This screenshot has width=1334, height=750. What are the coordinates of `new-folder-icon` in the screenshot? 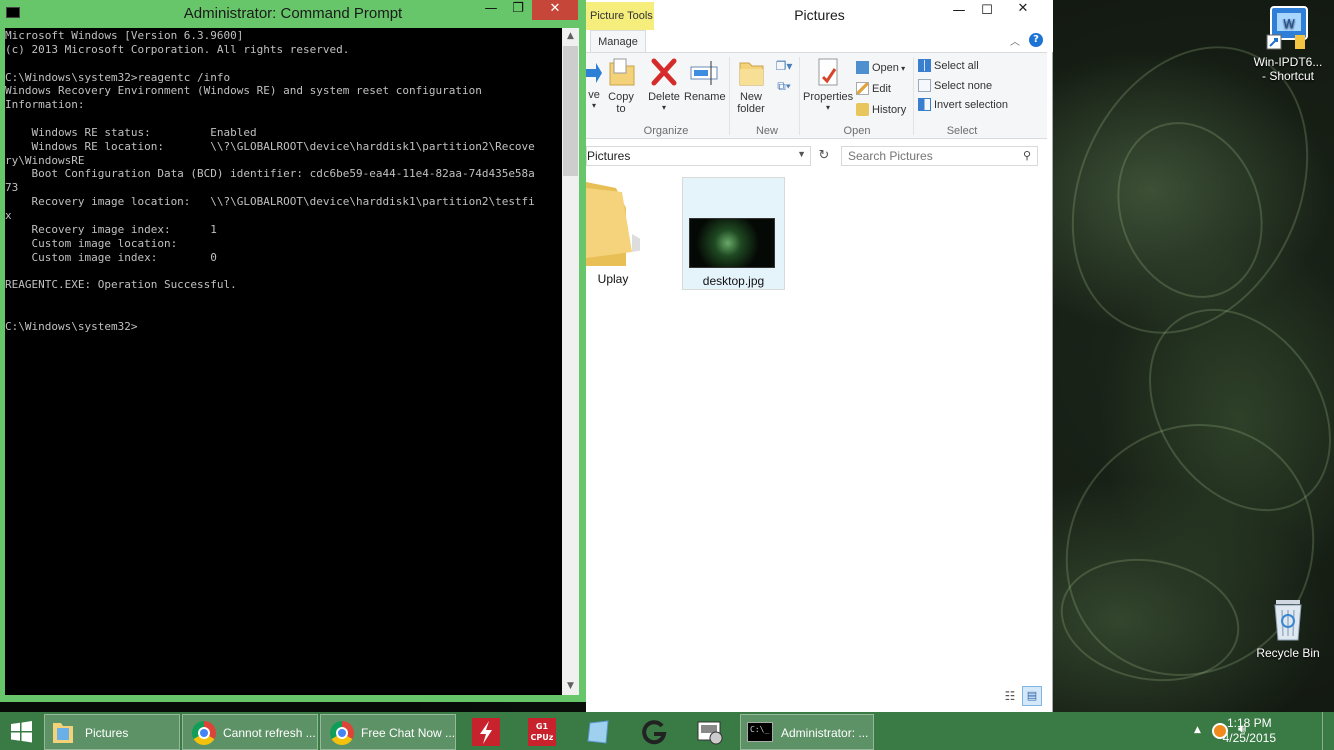 It's located at (751, 73).